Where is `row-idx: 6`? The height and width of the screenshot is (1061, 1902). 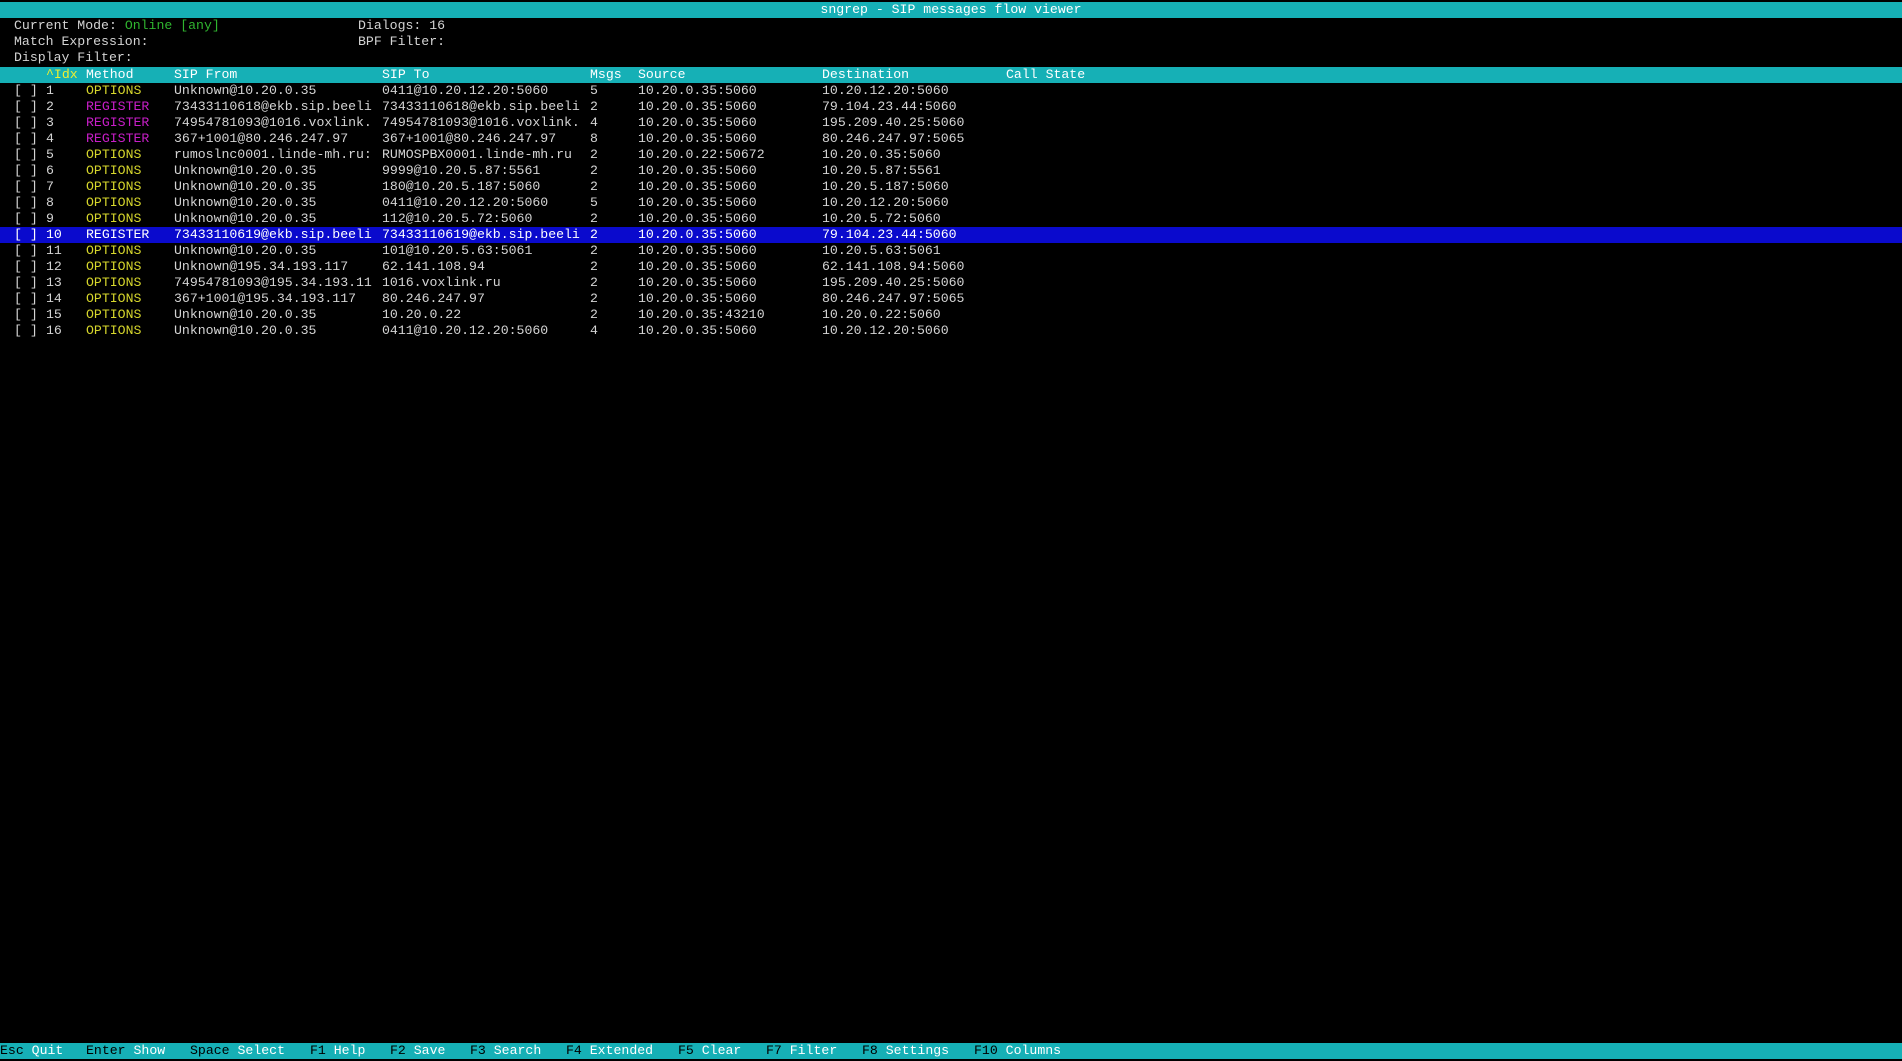
row-idx: 6 is located at coordinates (50, 170).